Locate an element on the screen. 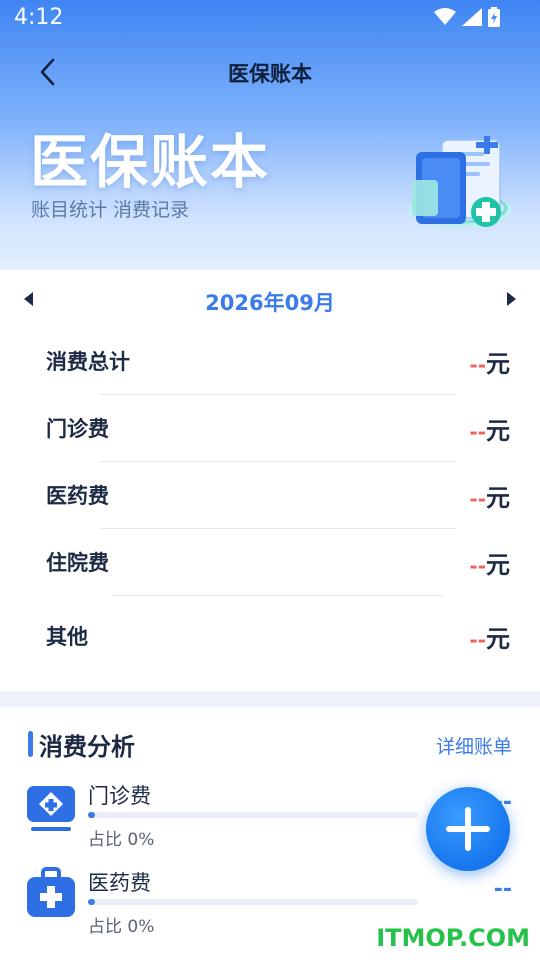 The image size is (540, 960). summary-row-hospital: 住院费 --元 is located at coordinates (270, 564).